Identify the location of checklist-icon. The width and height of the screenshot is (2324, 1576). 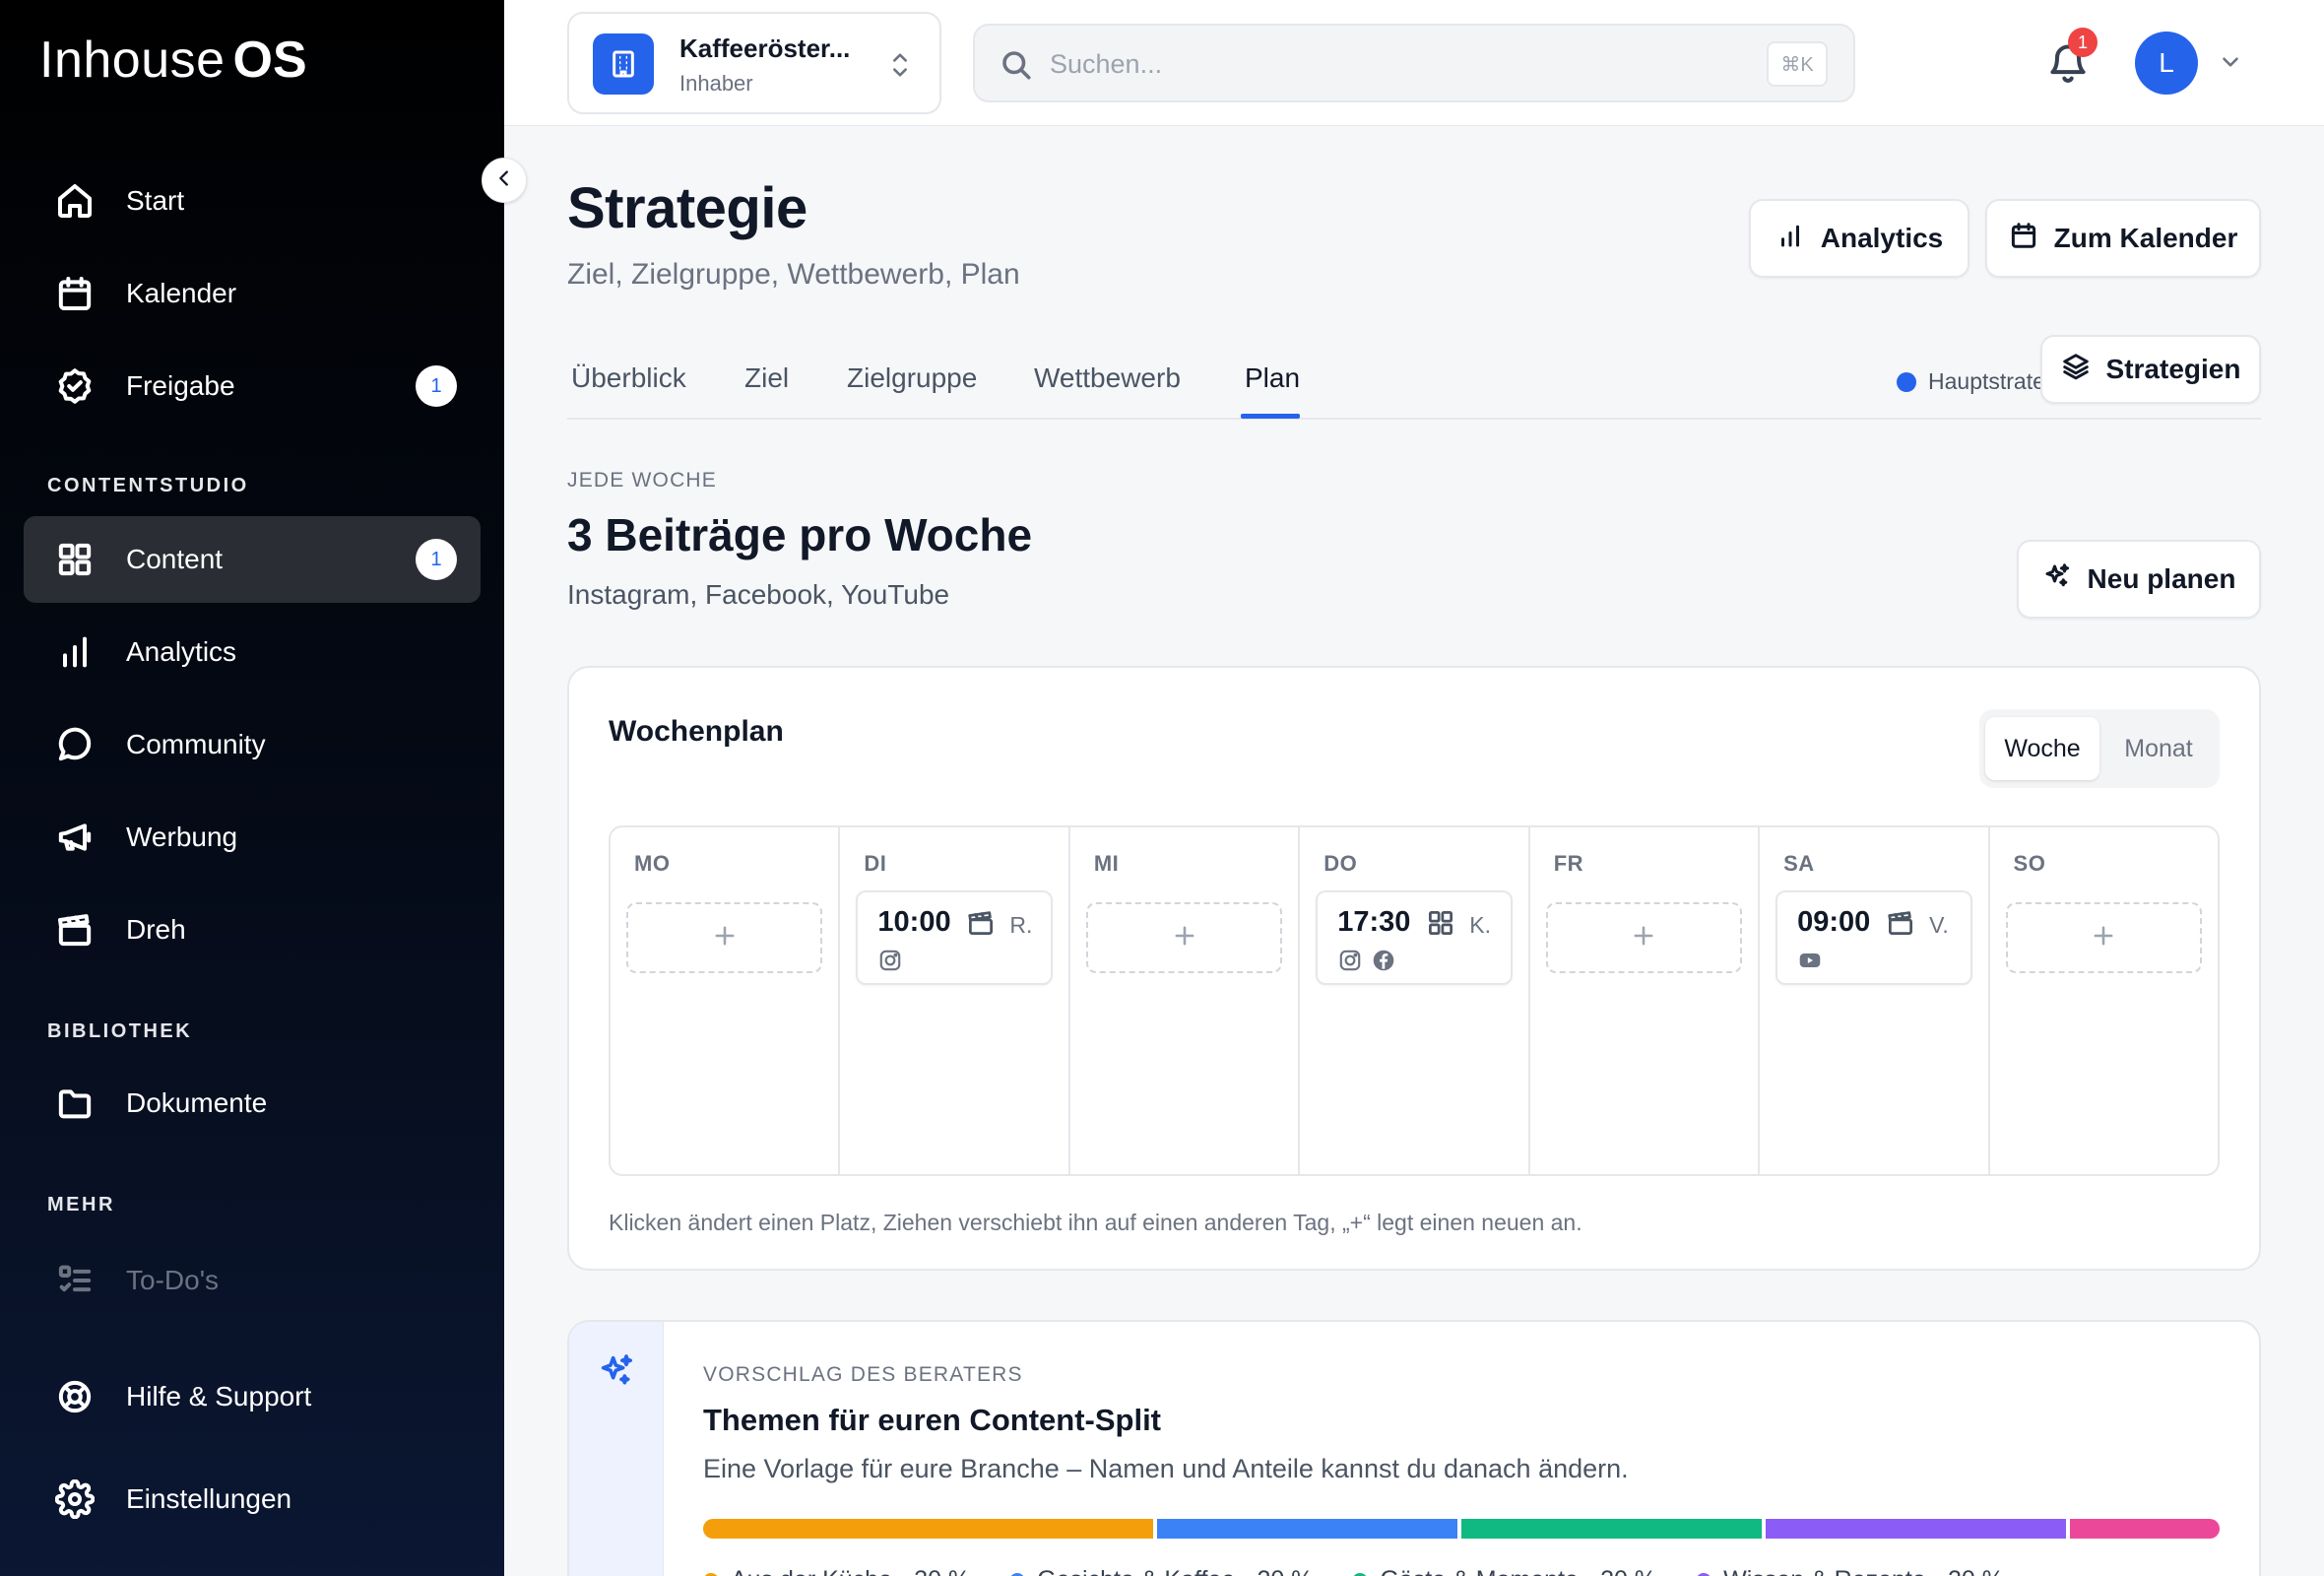
(75, 1280).